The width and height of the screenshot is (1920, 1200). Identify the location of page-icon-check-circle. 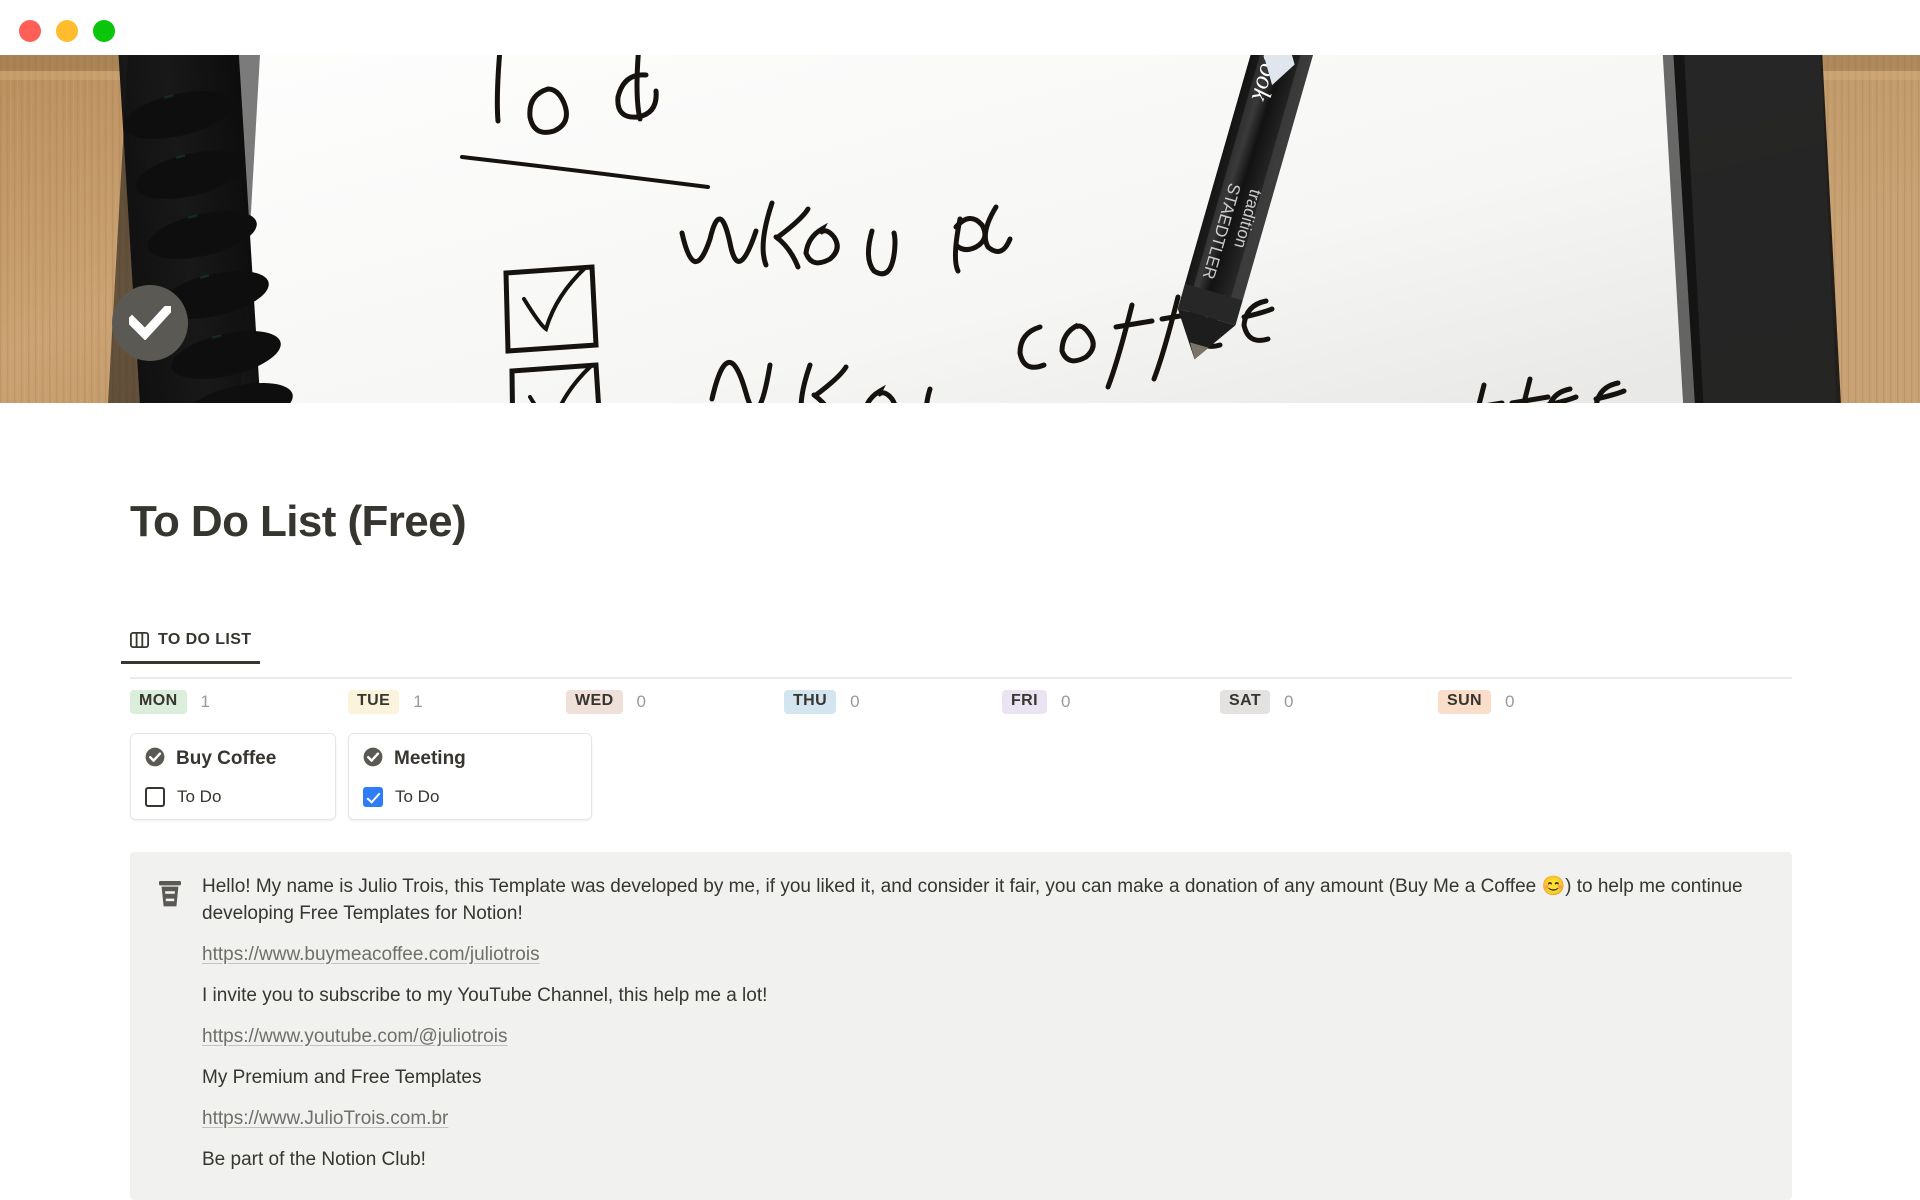
(150, 323).